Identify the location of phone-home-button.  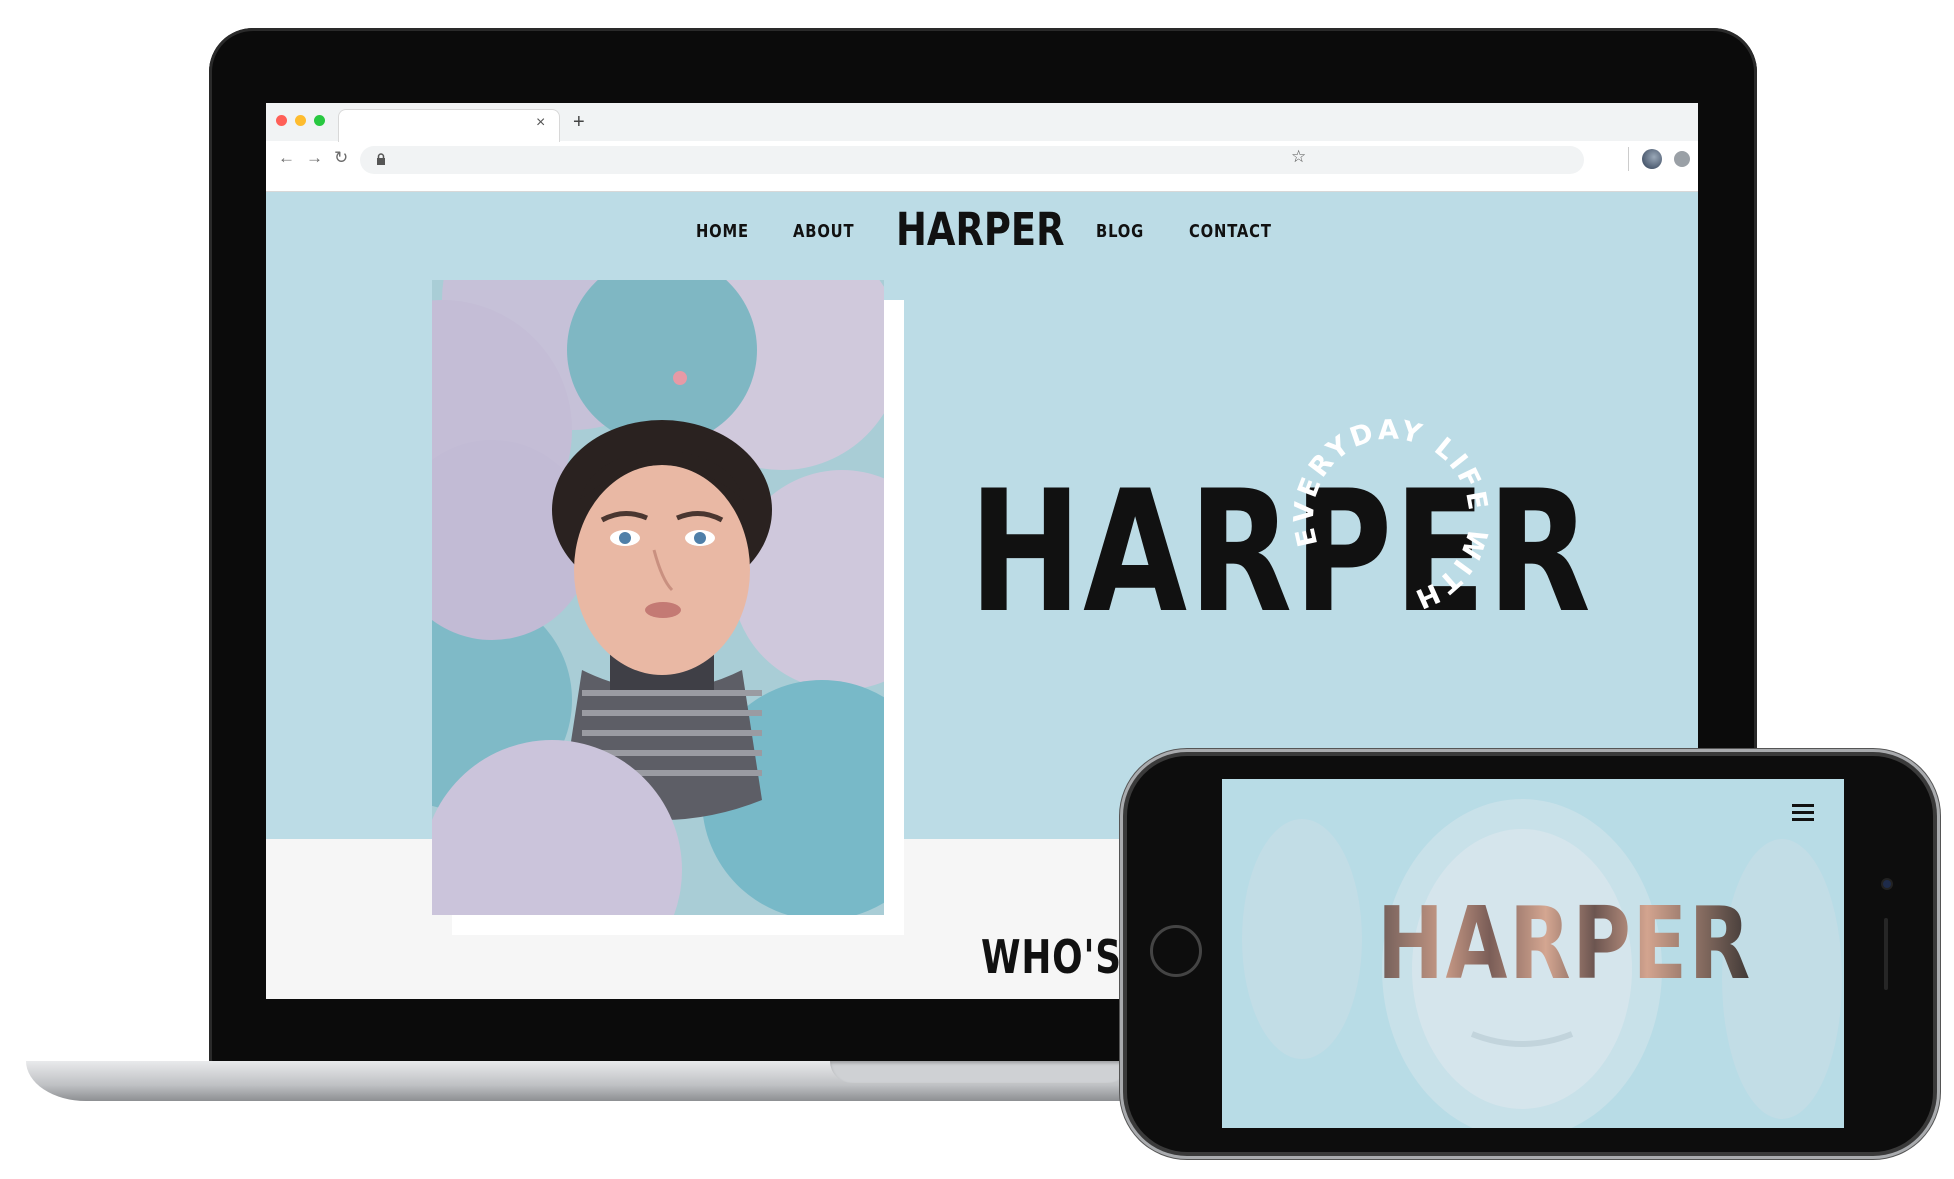
(1176, 951).